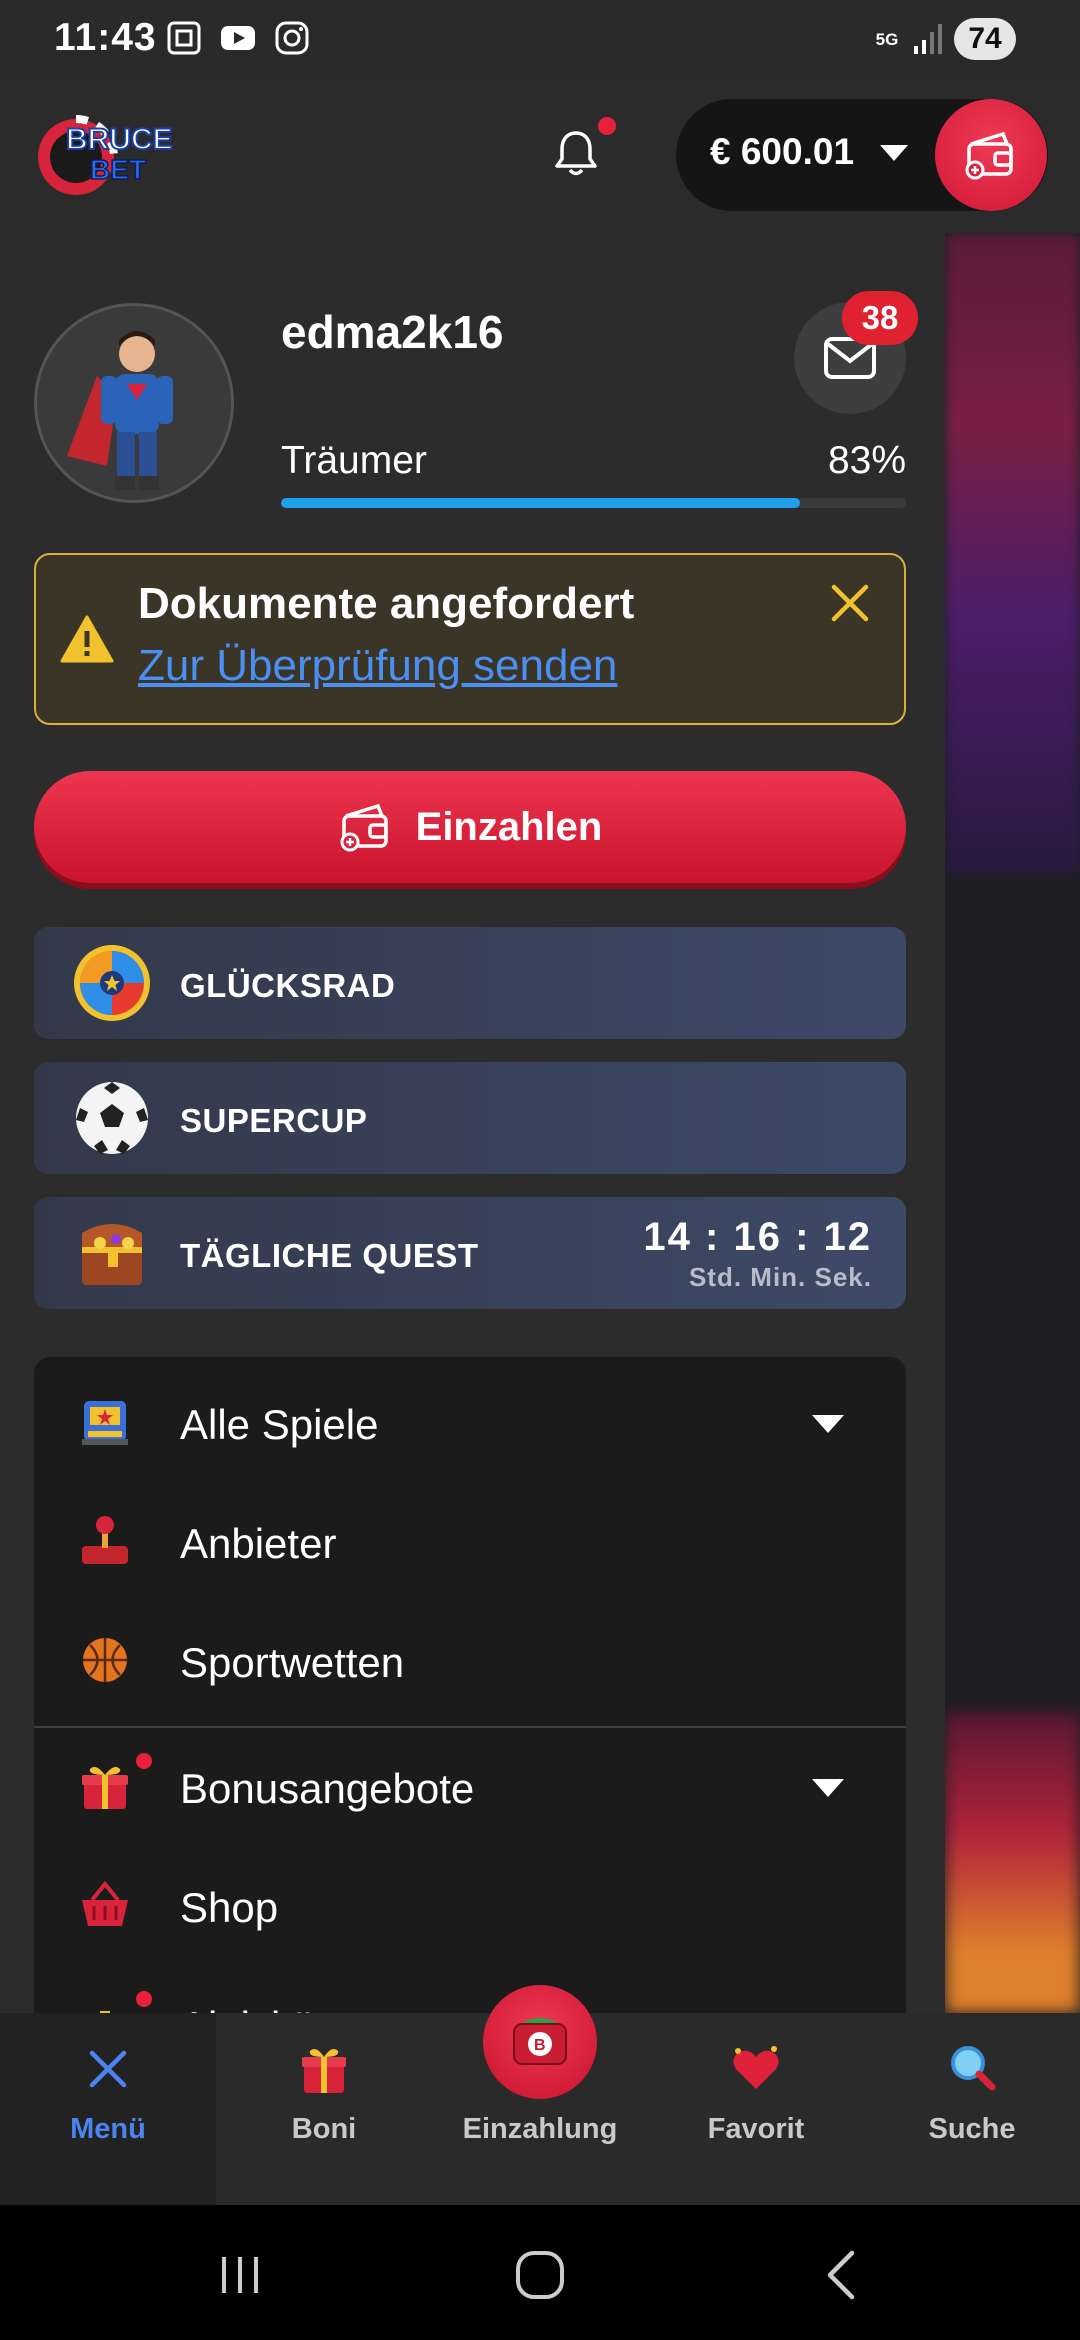  What do you see at coordinates (576, 153) in the screenshot?
I see `notification-bell-icon` at bounding box center [576, 153].